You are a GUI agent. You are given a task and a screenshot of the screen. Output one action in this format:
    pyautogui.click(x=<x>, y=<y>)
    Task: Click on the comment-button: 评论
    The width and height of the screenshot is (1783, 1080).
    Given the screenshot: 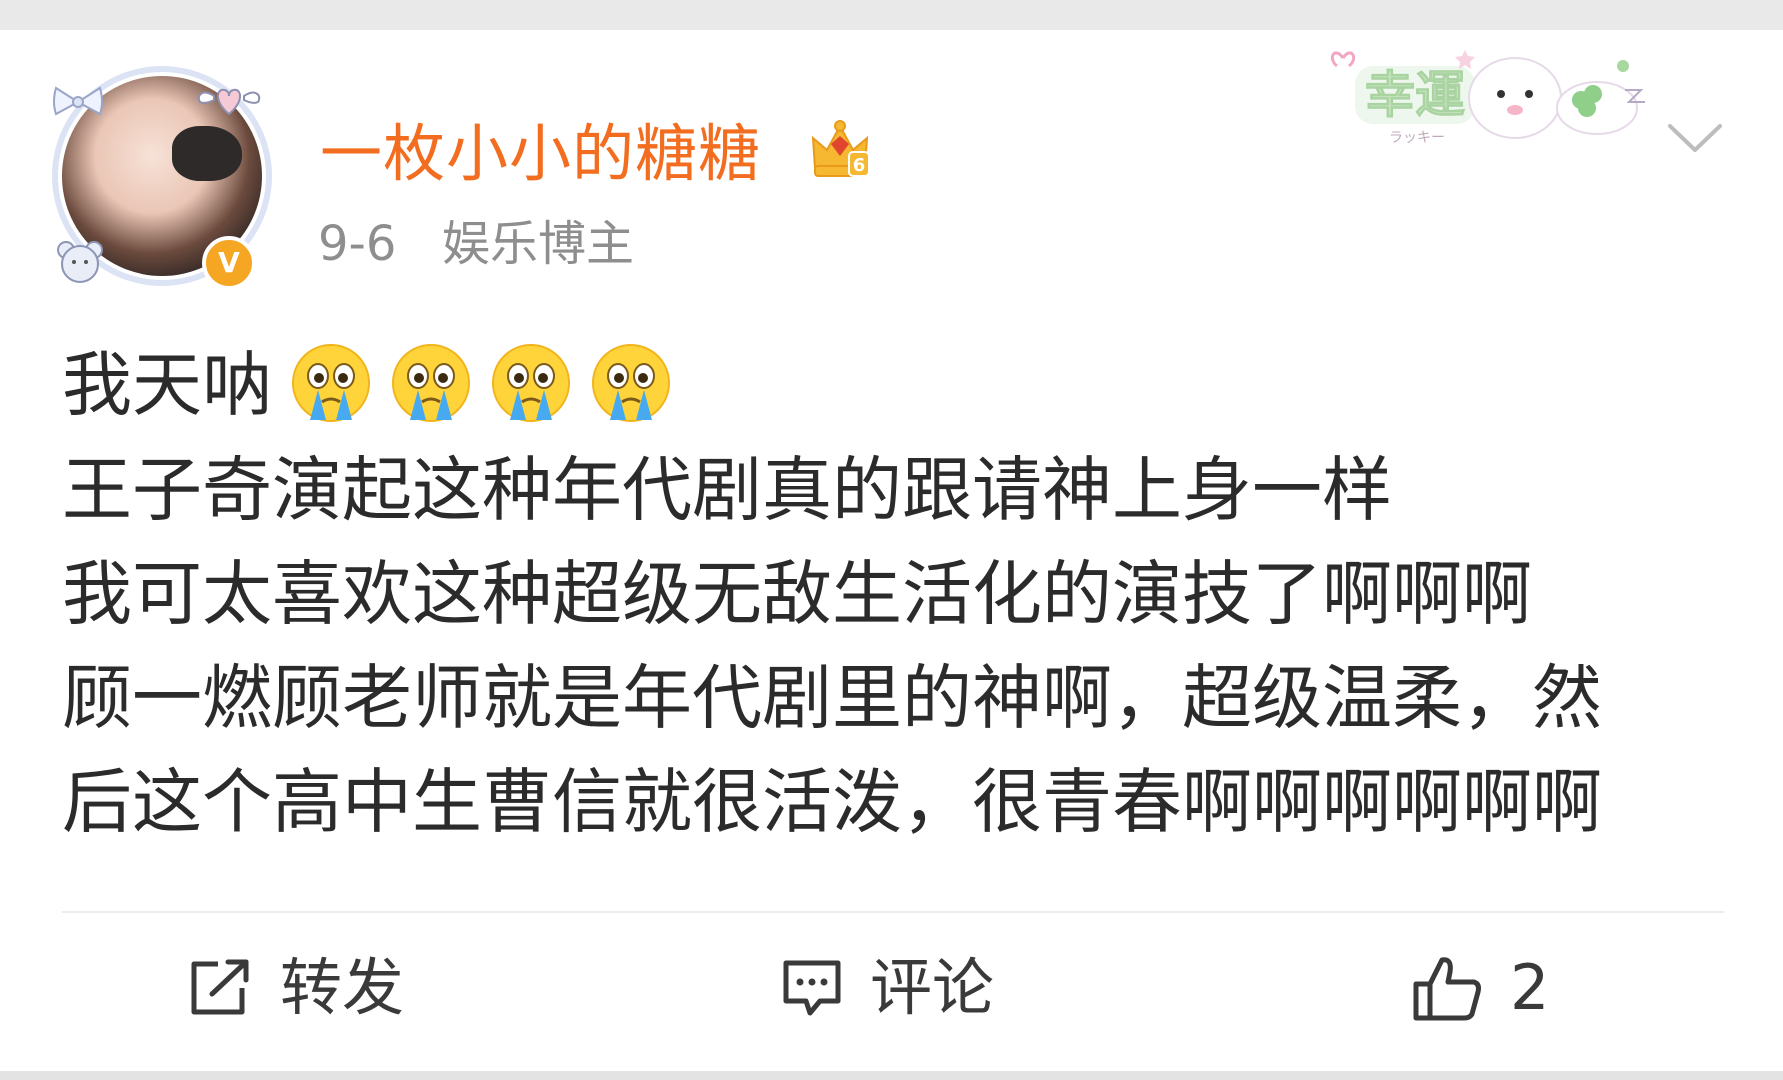 What is the action you would take?
    pyautogui.click(x=887, y=988)
    